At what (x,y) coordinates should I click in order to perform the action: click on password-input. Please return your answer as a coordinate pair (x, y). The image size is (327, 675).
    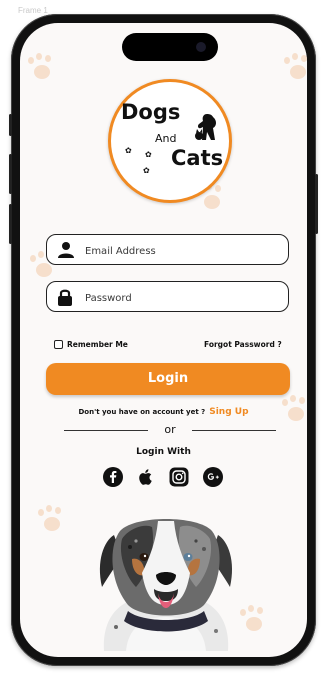
    Looking at the image, I should click on (182, 298).